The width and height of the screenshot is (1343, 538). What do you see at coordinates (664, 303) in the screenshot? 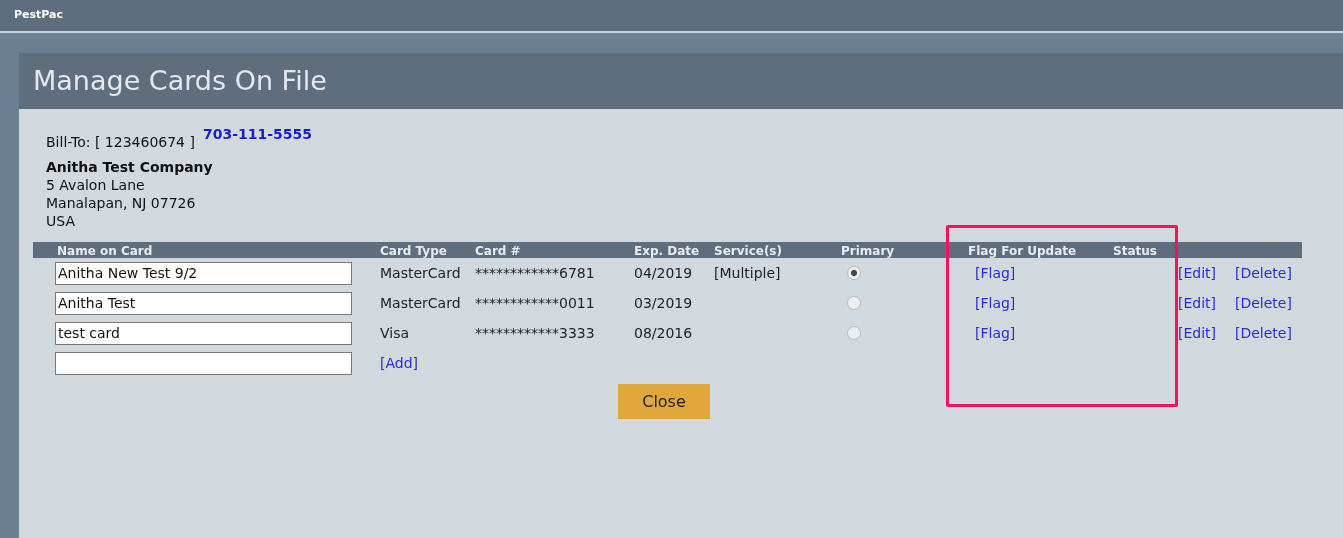
I see `expiration-date: 03/2019` at bounding box center [664, 303].